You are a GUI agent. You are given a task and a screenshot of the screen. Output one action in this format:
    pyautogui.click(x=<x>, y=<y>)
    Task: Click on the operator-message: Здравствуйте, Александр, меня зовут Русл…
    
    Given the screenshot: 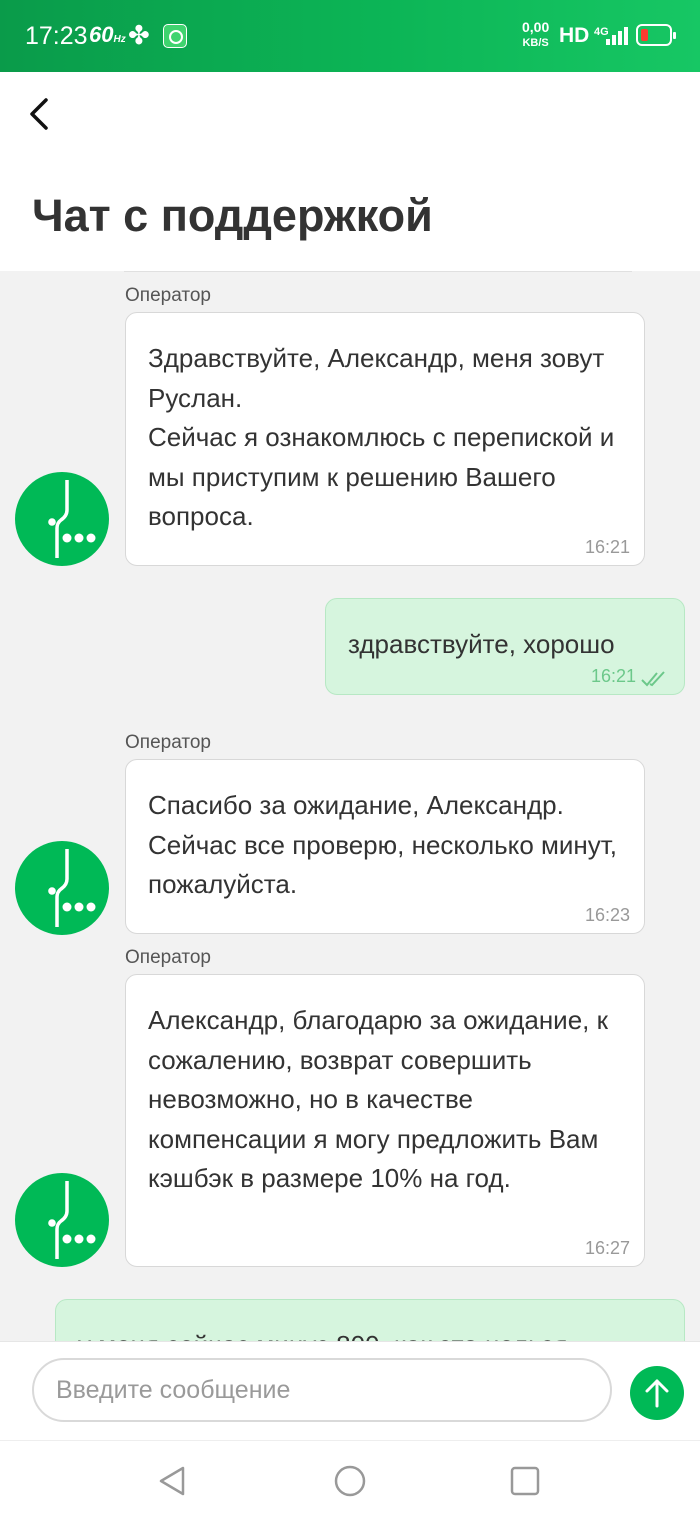 What is the action you would take?
    pyautogui.click(x=385, y=439)
    